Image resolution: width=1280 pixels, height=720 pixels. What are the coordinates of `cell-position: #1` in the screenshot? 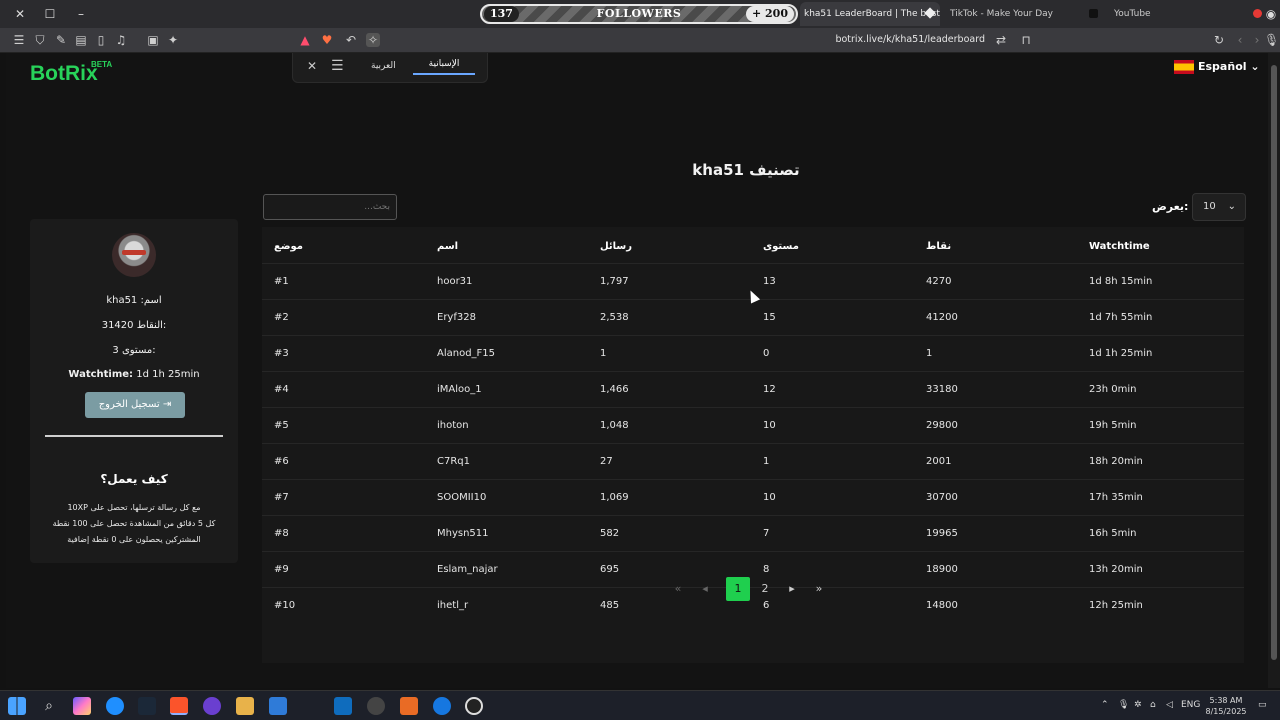 It's located at (281, 281).